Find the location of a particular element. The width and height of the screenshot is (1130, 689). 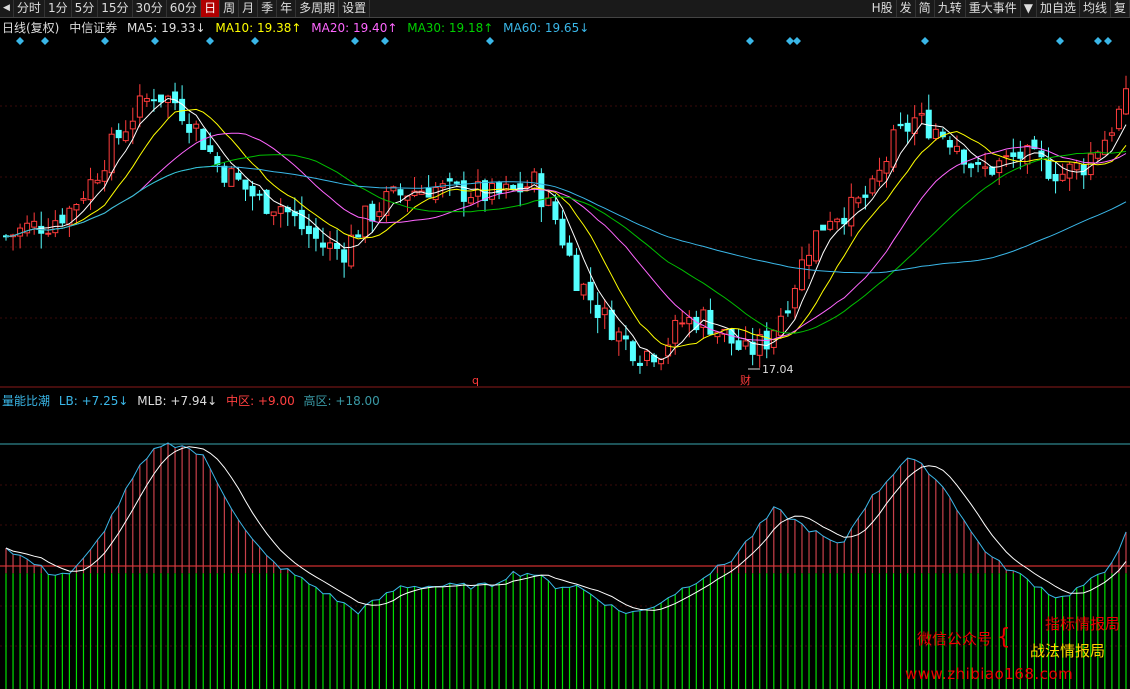

toolbar-right-item-6: 加自选 is located at coordinates (1058, 8).